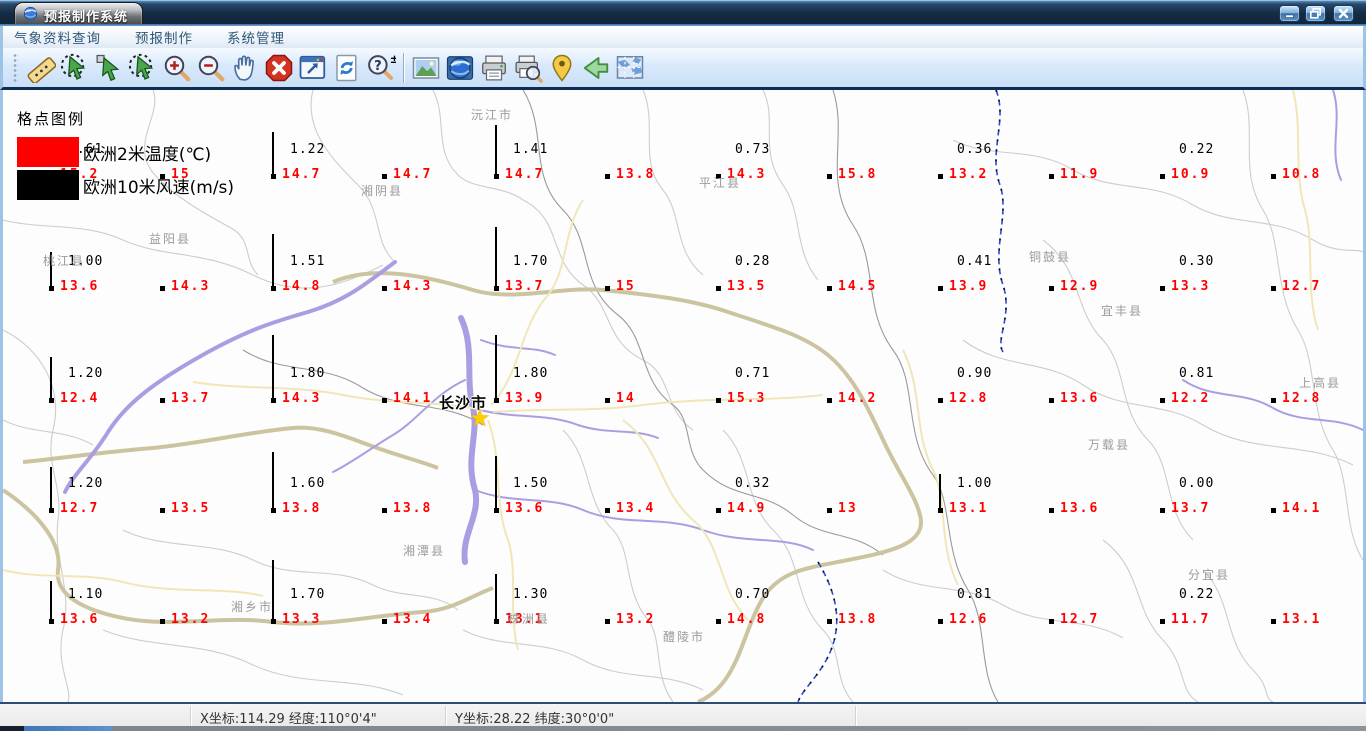 This screenshot has width=1366, height=731. I want to click on station-temperature: 13.3, so click(302, 619).